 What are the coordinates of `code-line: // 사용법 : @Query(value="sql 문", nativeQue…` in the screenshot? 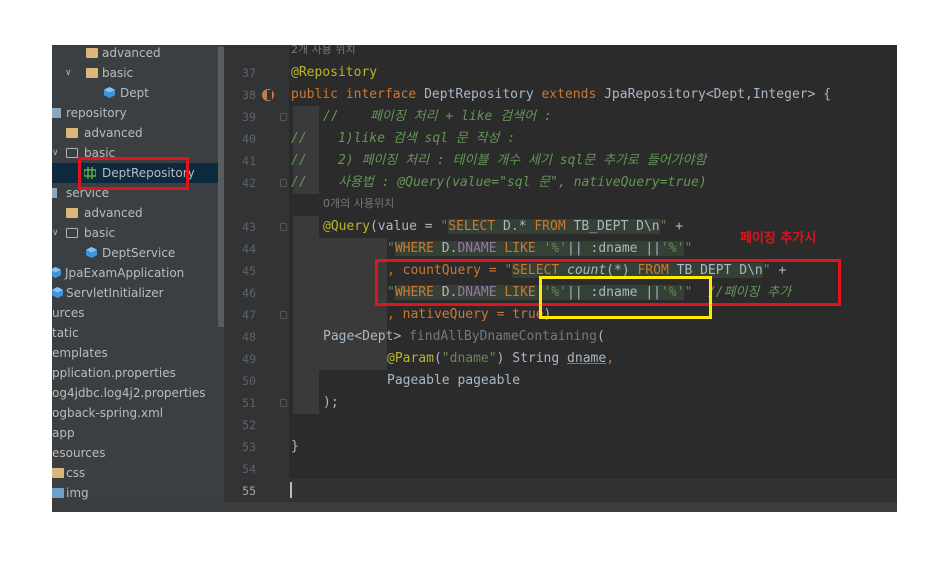 It's located at (499, 183).